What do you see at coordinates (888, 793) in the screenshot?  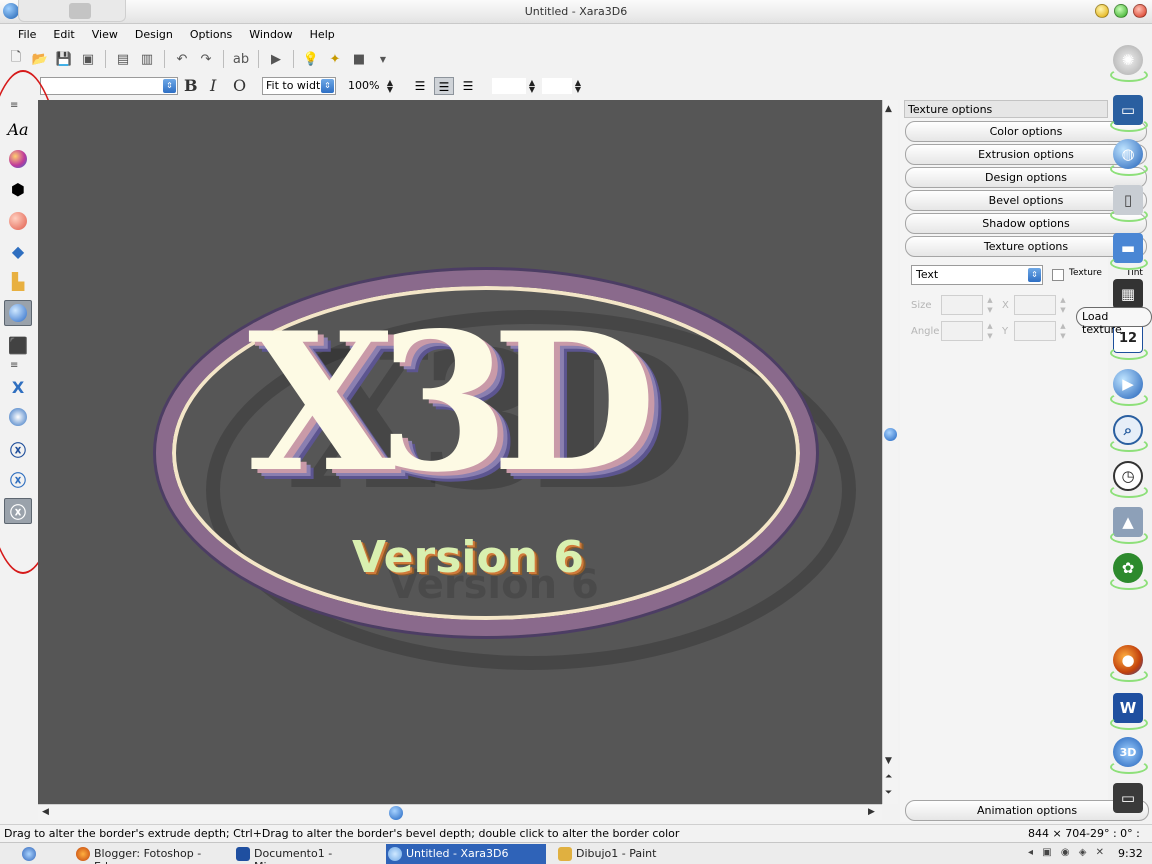 I see `page-down-icon: ⏷` at bounding box center [888, 793].